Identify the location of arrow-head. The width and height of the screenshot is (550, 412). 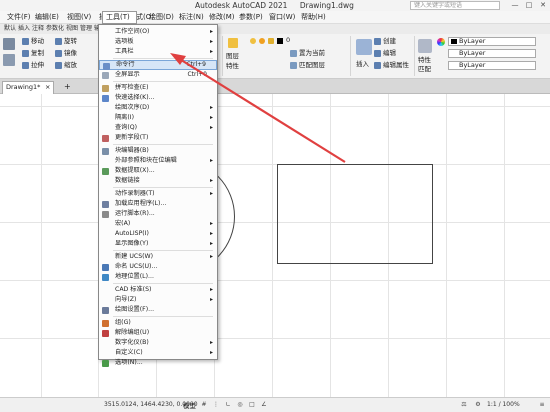
(178, 59).